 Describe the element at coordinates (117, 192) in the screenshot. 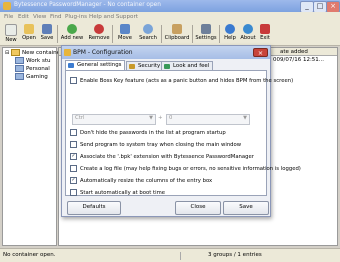

I see `option-start-at-boot: Start automatically at boot time` at that location.